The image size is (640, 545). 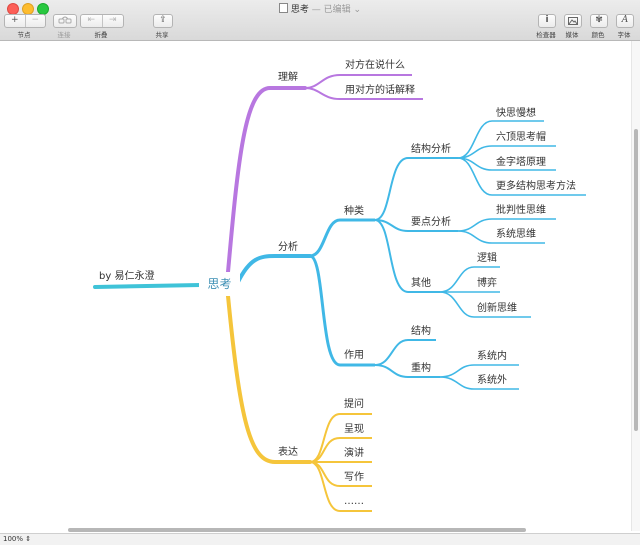 I want to click on color-label: 颜色, so click(x=598, y=35).